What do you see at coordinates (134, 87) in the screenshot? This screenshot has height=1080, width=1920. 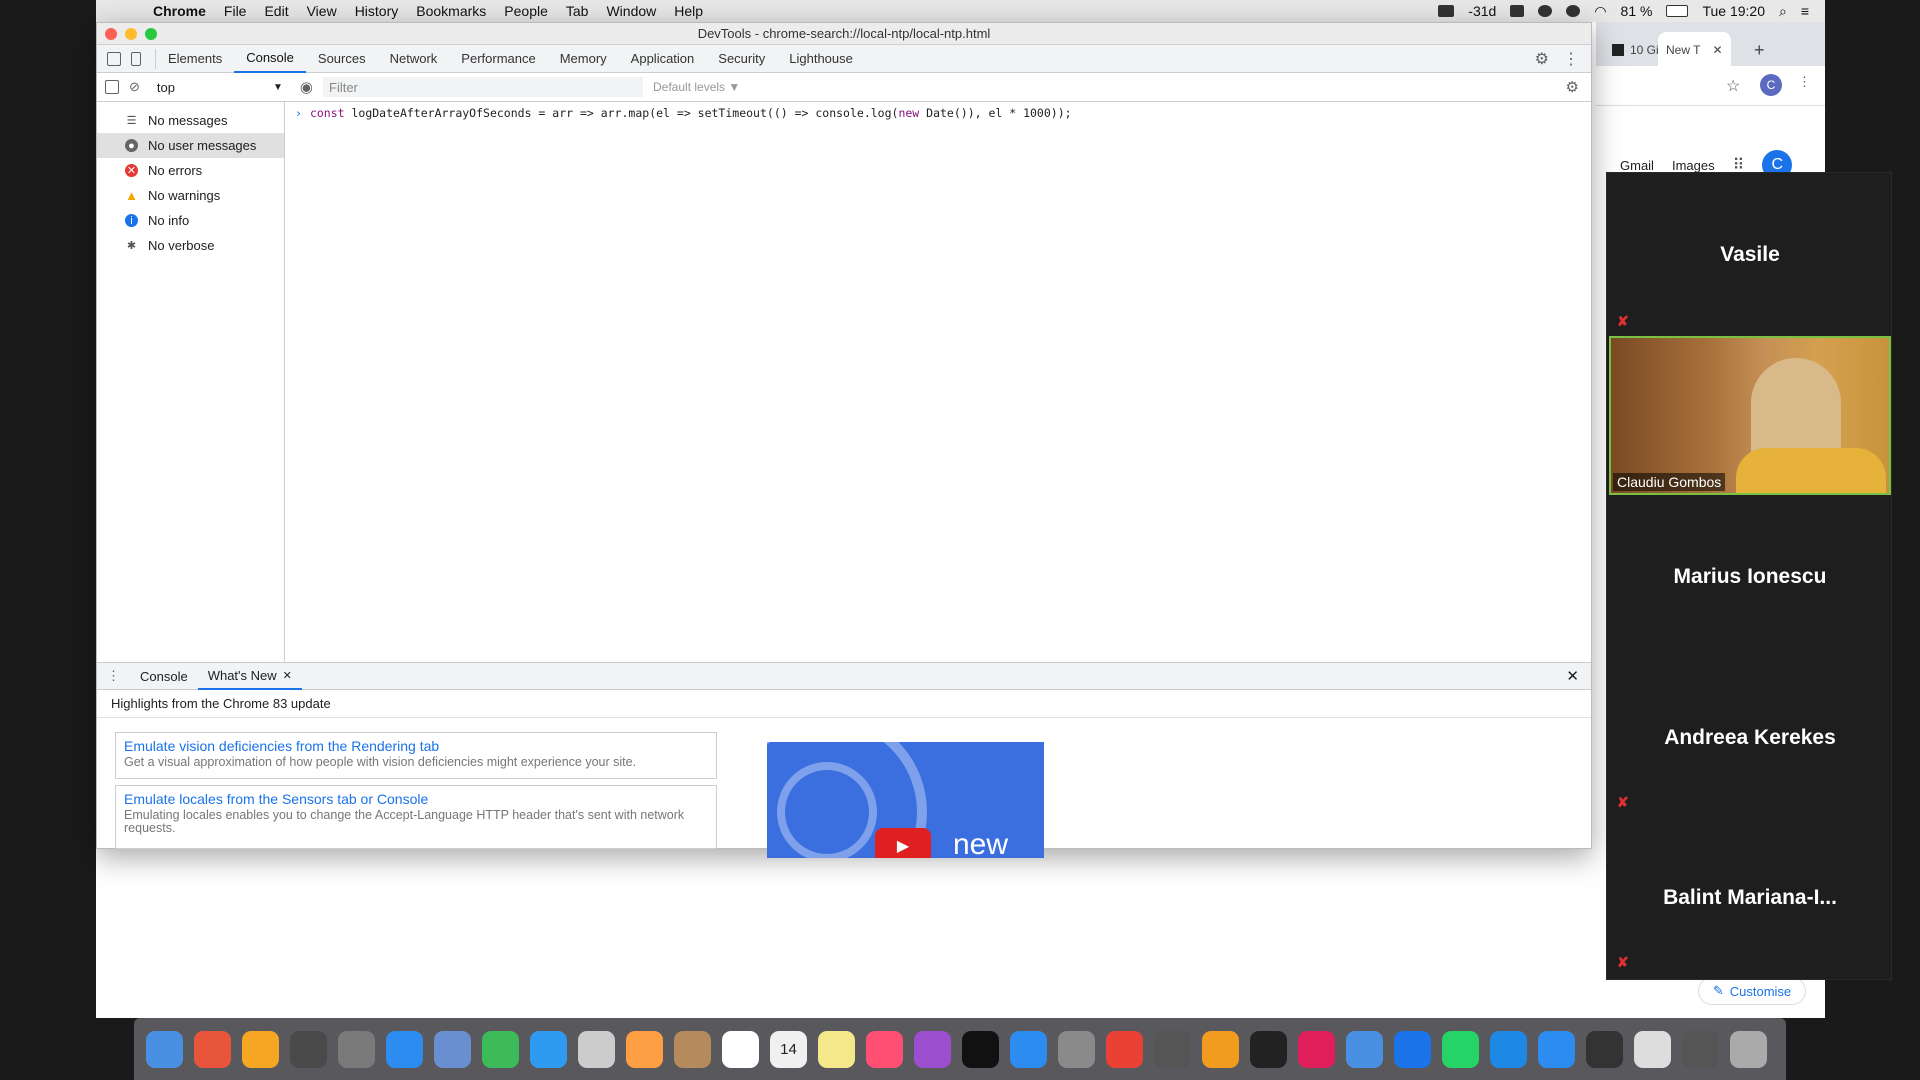 I see `clear-console-icon: ⊘` at bounding box center [134, 87].